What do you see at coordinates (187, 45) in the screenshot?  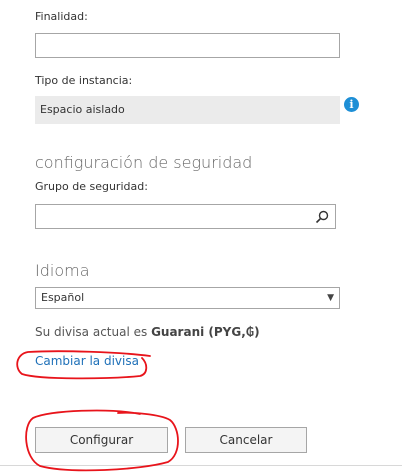 I see `purpose-input` at bounding box center [187, 45].